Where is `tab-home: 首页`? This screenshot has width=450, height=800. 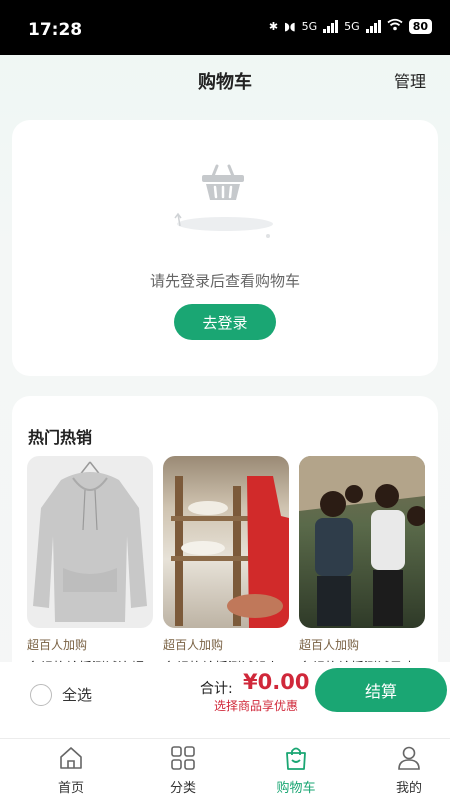
tab-home: 首页 is located at coordinates (71, 770).